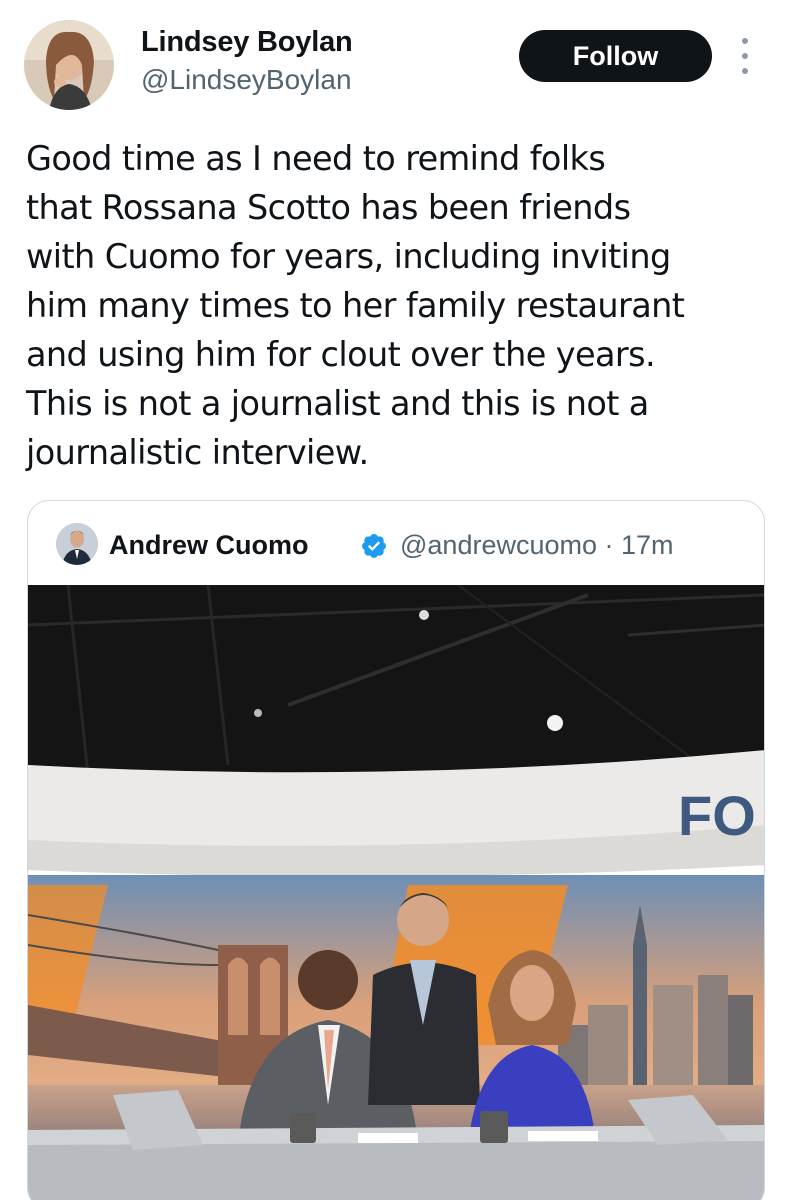 This screenshot has width=791, height=1200. I want to click on author-avatar, so click(69, 65).